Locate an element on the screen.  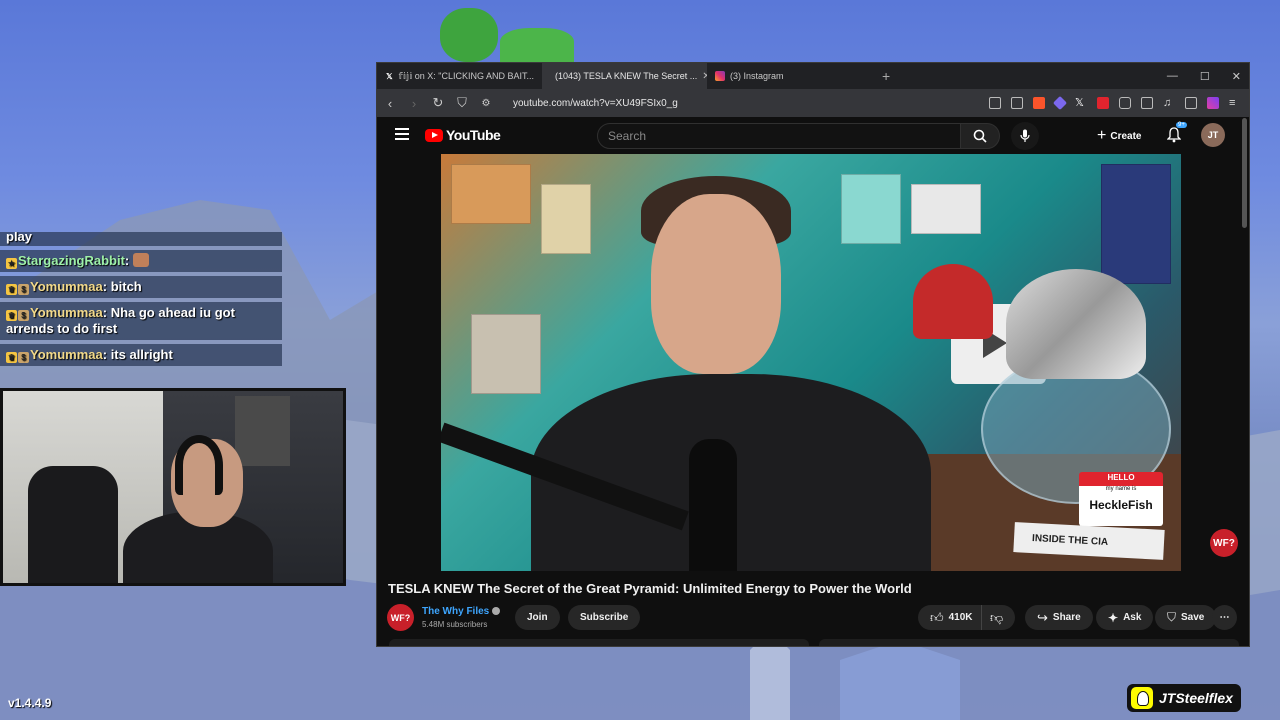
site-info-icon: ⚙ is located at coordinates (486, 103).